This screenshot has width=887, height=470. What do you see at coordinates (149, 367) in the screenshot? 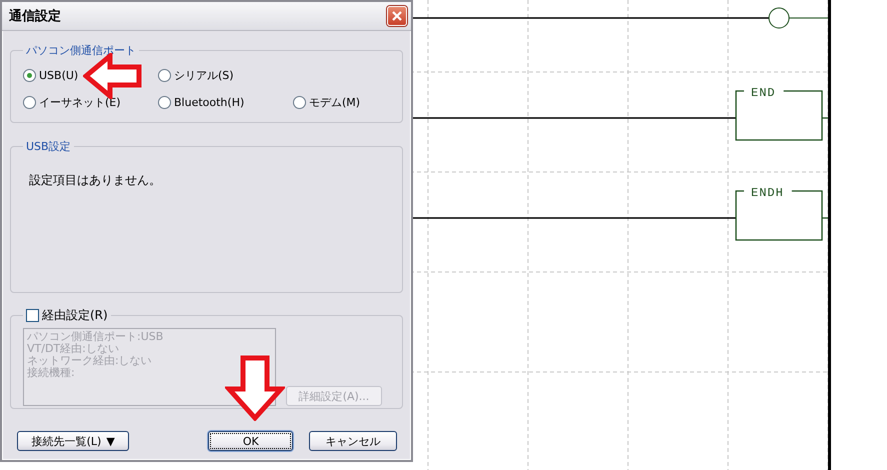
I see `routing-summary-list: パソコン側通信ポート:USB VT/DT経由:しない ネットワーク経由:しない 接続機種:` at bounding box center [149, 367].